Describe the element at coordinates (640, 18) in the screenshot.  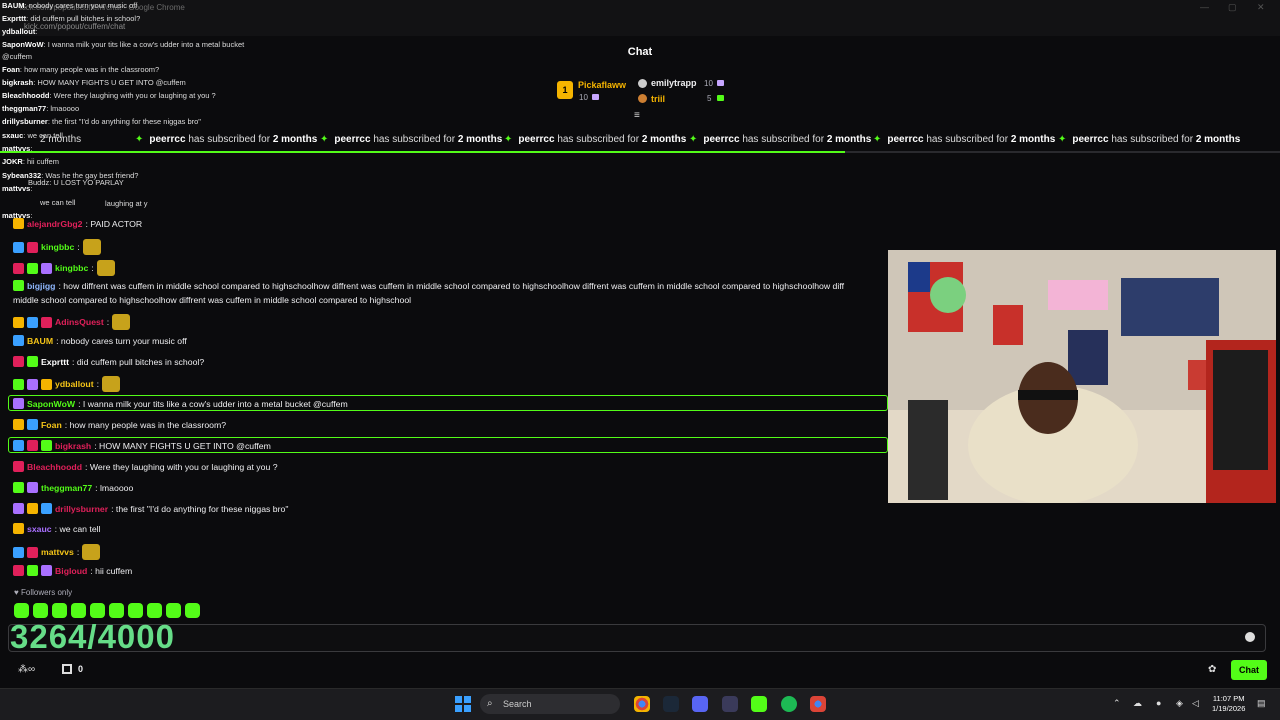
I see `browser-title-bar` at that location.